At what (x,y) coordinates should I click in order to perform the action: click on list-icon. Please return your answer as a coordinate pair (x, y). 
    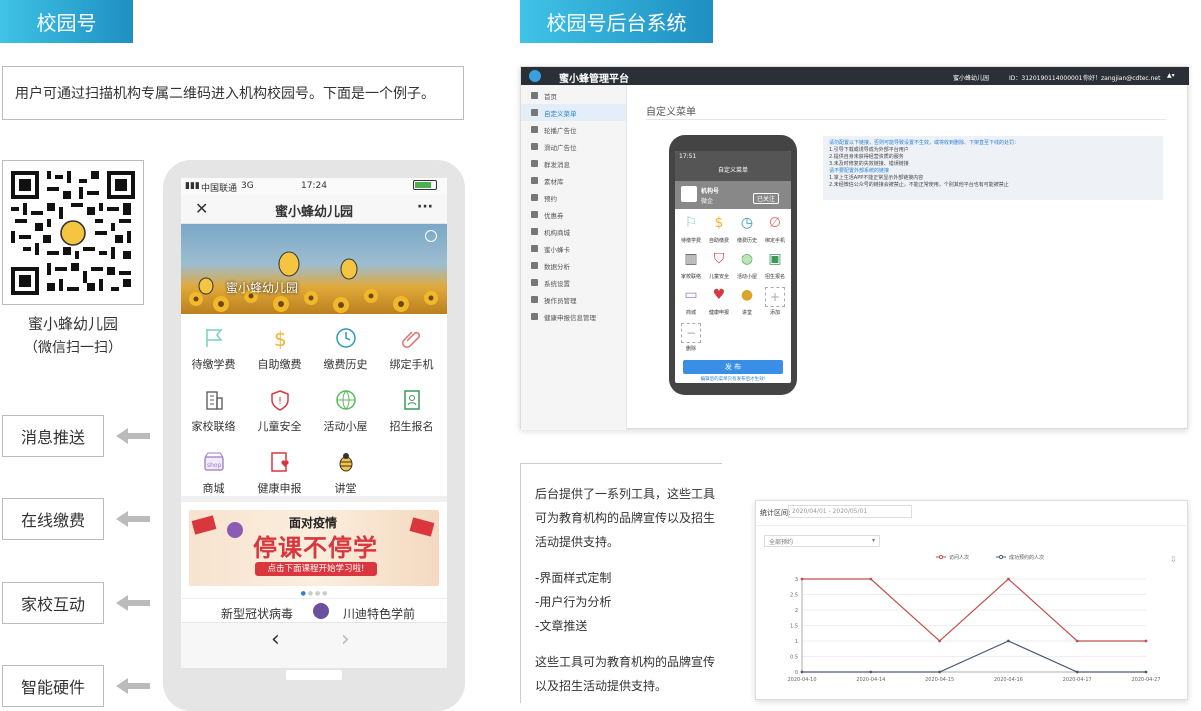
    Looking at the image, I should click on (534, 112).